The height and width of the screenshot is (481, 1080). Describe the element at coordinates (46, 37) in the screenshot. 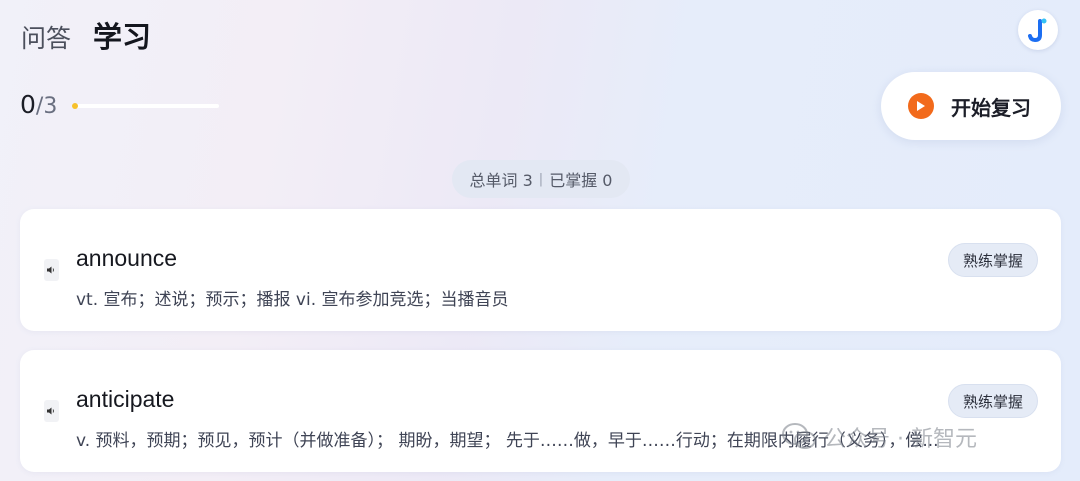

I see `tab-qa: 问答` at that location.